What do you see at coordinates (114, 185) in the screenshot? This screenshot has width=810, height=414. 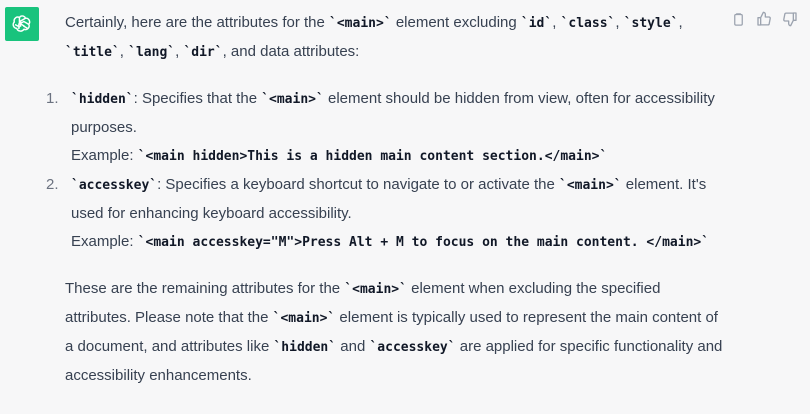 I see `attribute-name: `accesskey`` at bounding box center [114, 185].